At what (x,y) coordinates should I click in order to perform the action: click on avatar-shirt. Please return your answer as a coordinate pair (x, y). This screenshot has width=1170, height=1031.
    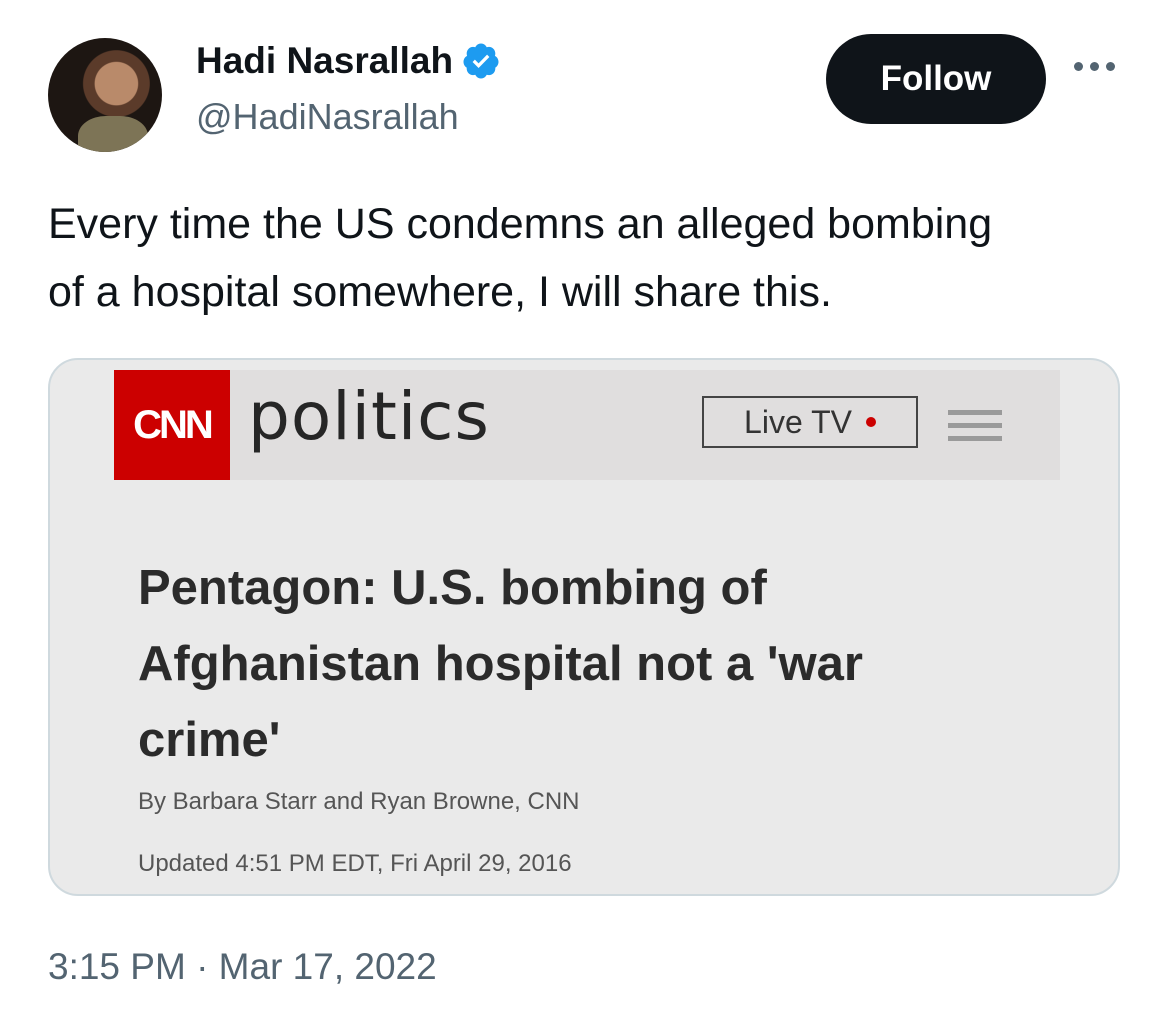
    Looking at the image, I should click on (113, 134).